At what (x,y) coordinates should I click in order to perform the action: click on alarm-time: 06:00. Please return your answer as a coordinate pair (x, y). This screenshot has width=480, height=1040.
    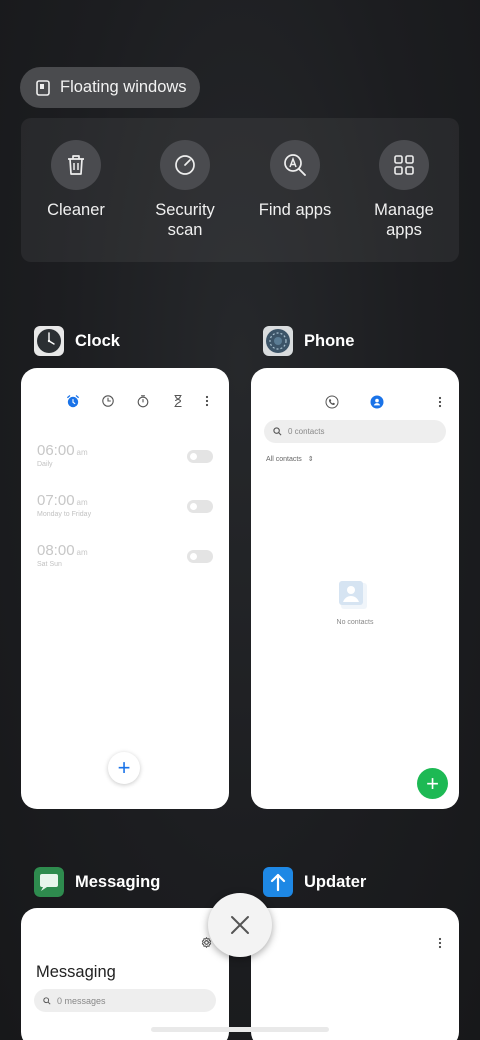
    Looking at the image, I should click on (56, 450).